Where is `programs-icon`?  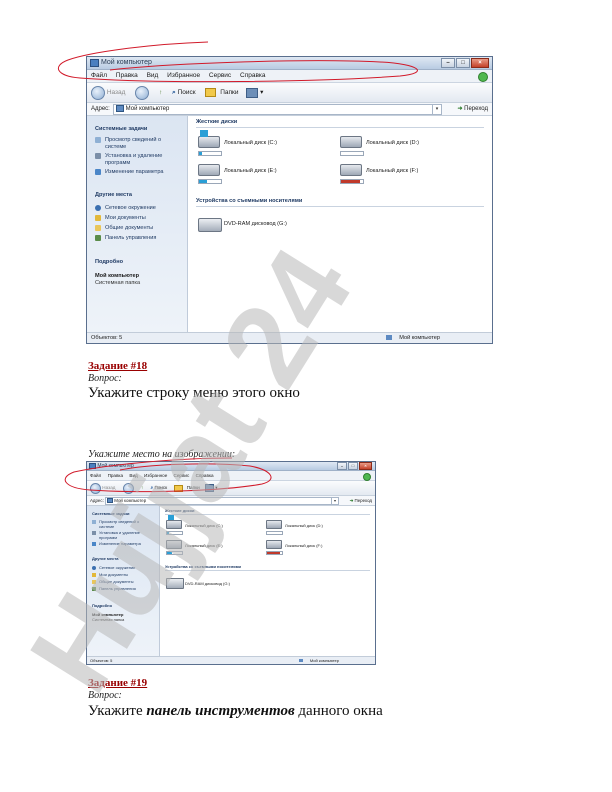
programs-icon is located at coordinates (94, 533).